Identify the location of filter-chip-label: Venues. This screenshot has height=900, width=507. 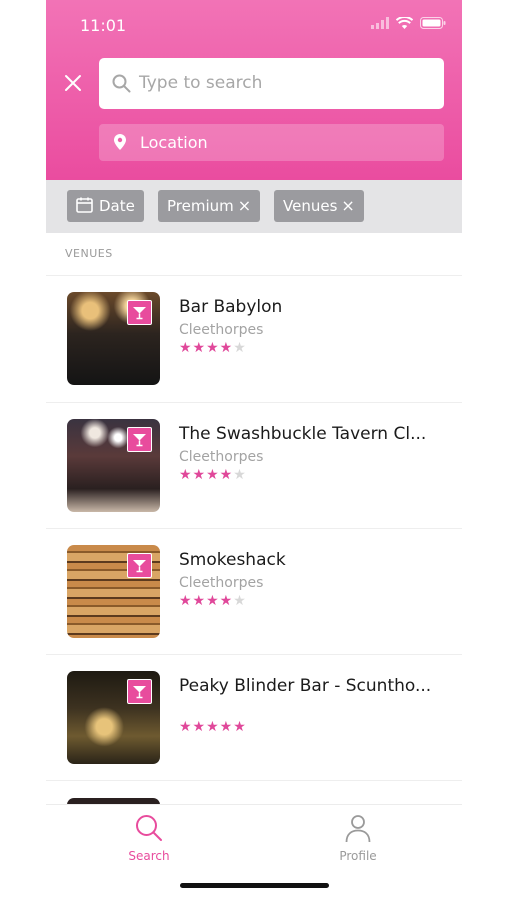
(310, 206).